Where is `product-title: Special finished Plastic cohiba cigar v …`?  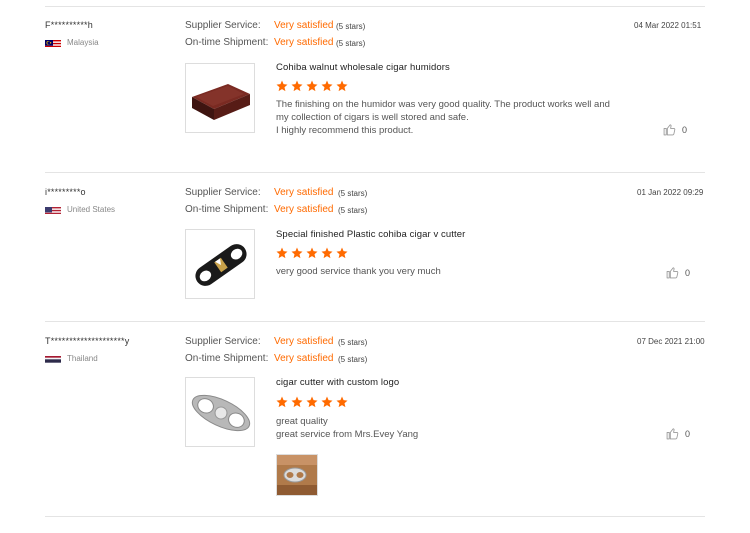 product-title: Special finished Plastic cohiba cigar v … is located at coordinates (370, 234).